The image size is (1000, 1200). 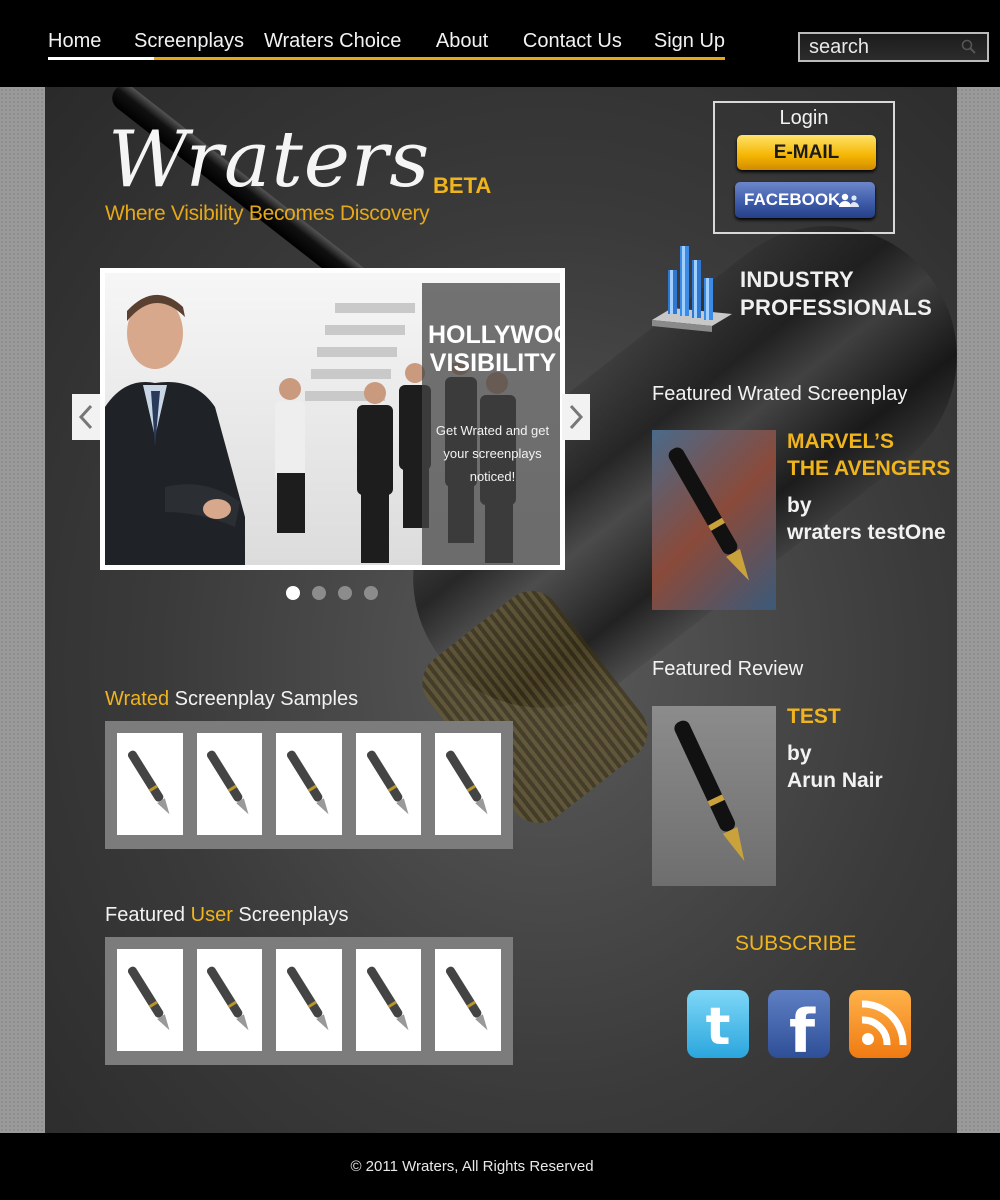 What do you see at coordinates (969, 47) in the screenshot?
I see `search-icon` at bounding box center [969, 47].